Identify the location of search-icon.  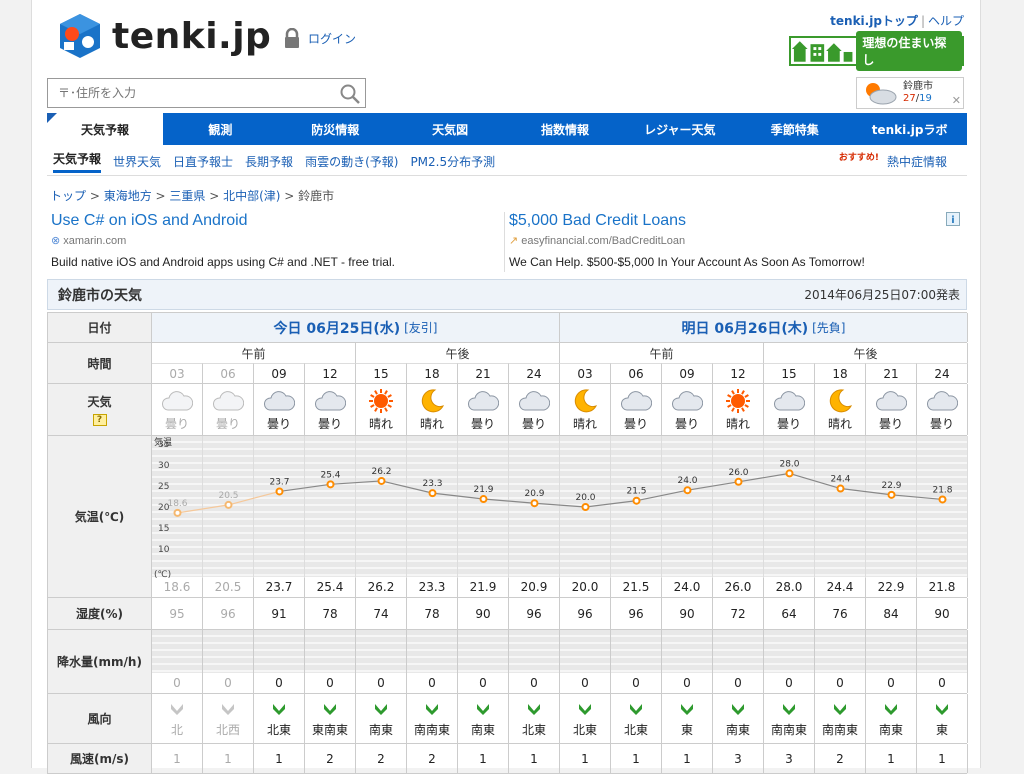
(350, 94).